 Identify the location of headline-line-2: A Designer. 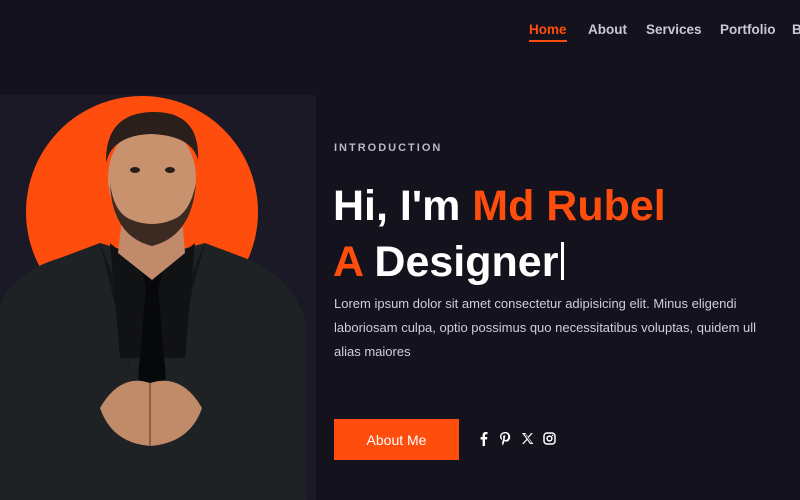
(449, 262).